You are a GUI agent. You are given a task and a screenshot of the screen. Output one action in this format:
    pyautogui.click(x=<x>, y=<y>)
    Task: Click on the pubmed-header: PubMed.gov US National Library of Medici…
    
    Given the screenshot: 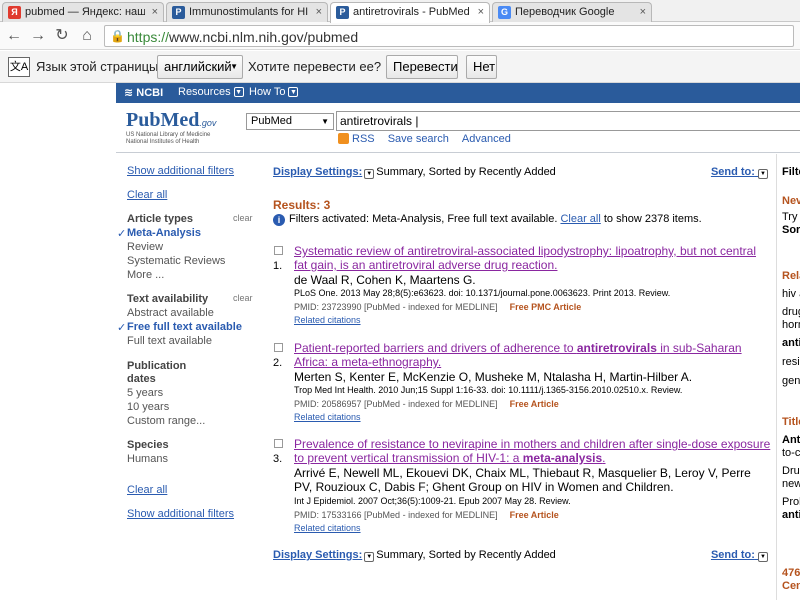 What is the action you would take?
    pyautogui.click(x=458, y=128)
    